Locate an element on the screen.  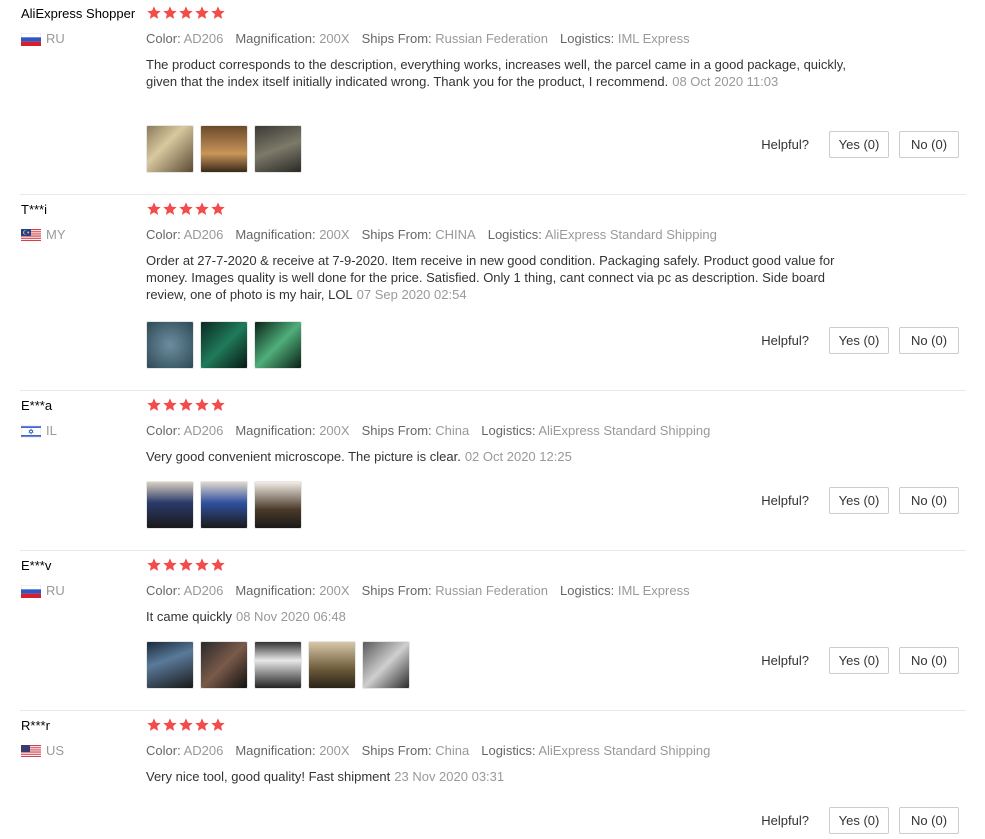
attr-ships-from: Ships From: CHINA is located at coordinates (418, 234).